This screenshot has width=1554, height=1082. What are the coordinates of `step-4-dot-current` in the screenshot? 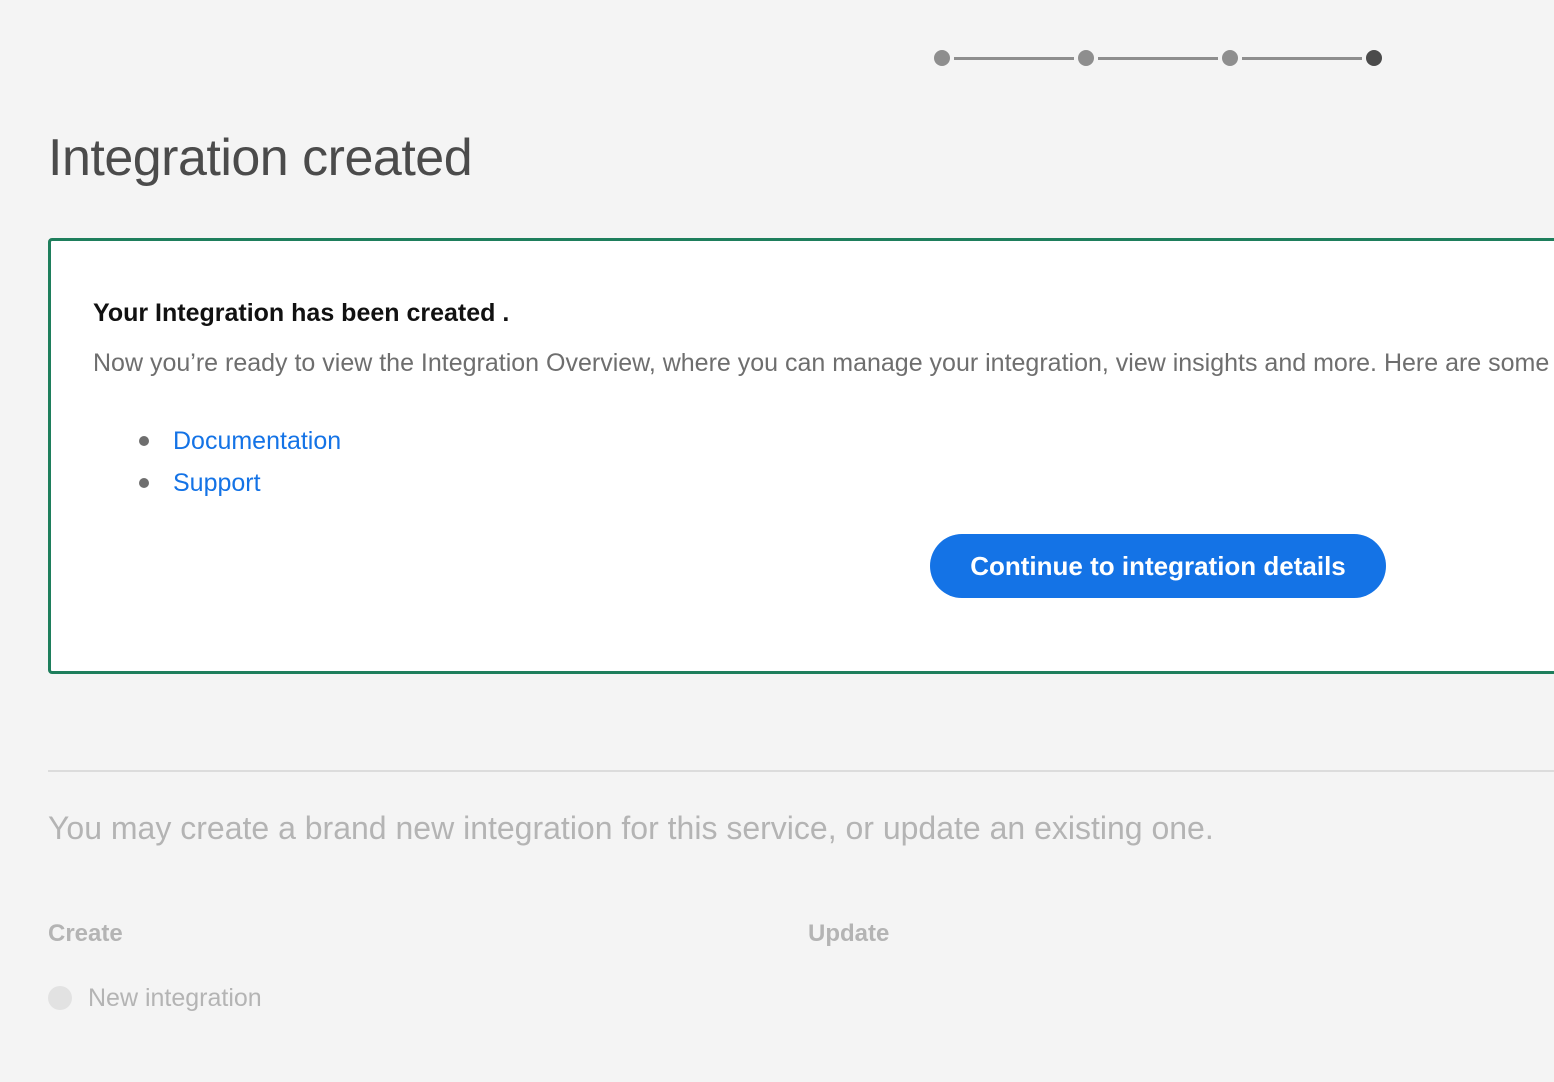 It's located at (1374, 58).